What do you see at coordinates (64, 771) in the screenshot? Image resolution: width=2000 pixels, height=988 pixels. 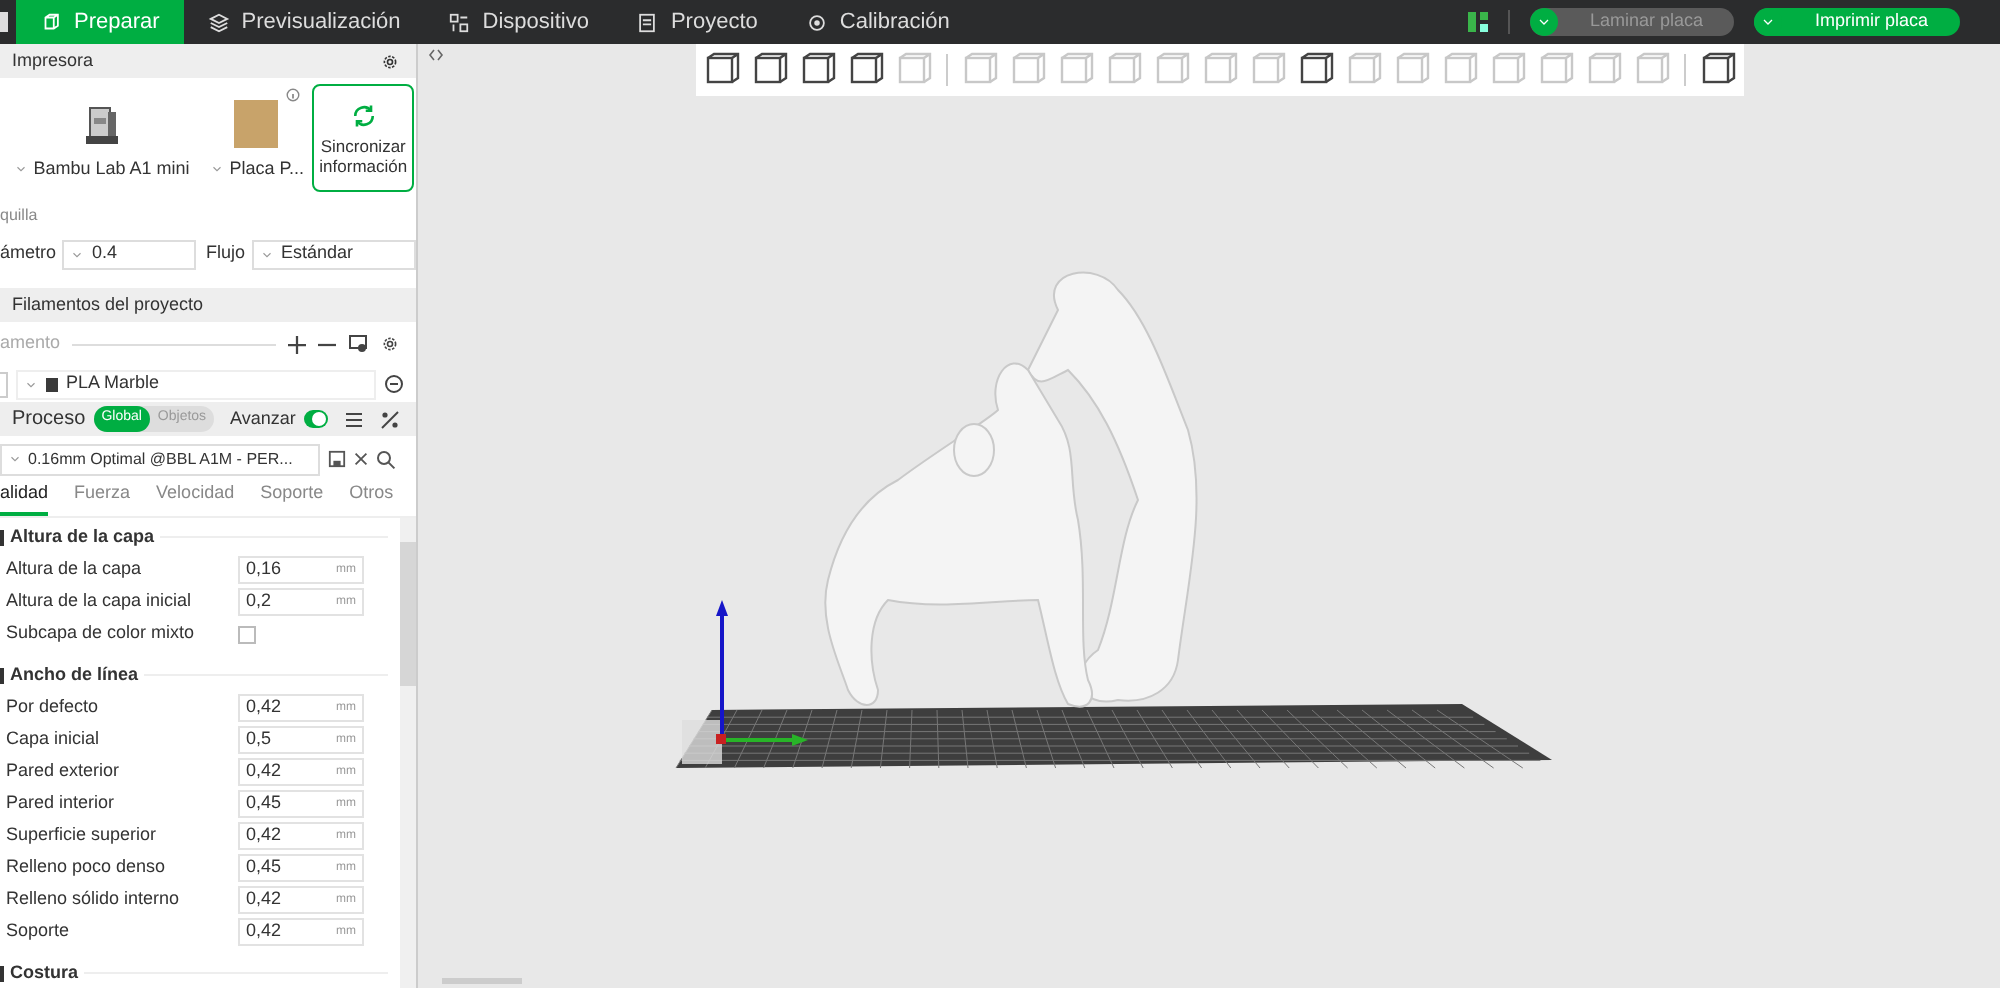 I see `setting-label: Pared exterior` at bounding box center [64, 771].